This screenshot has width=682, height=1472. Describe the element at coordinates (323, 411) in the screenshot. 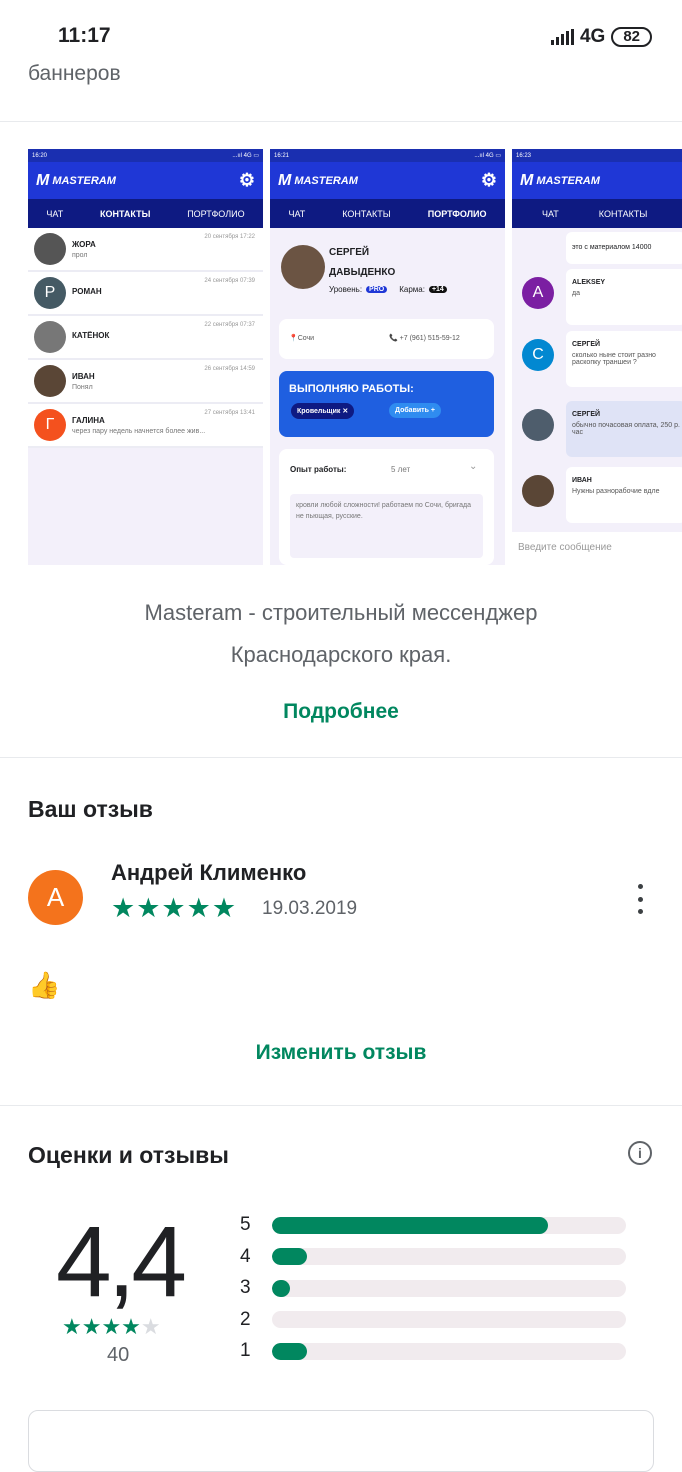

I see `work-chip: Кровельщик ✕` at that location.